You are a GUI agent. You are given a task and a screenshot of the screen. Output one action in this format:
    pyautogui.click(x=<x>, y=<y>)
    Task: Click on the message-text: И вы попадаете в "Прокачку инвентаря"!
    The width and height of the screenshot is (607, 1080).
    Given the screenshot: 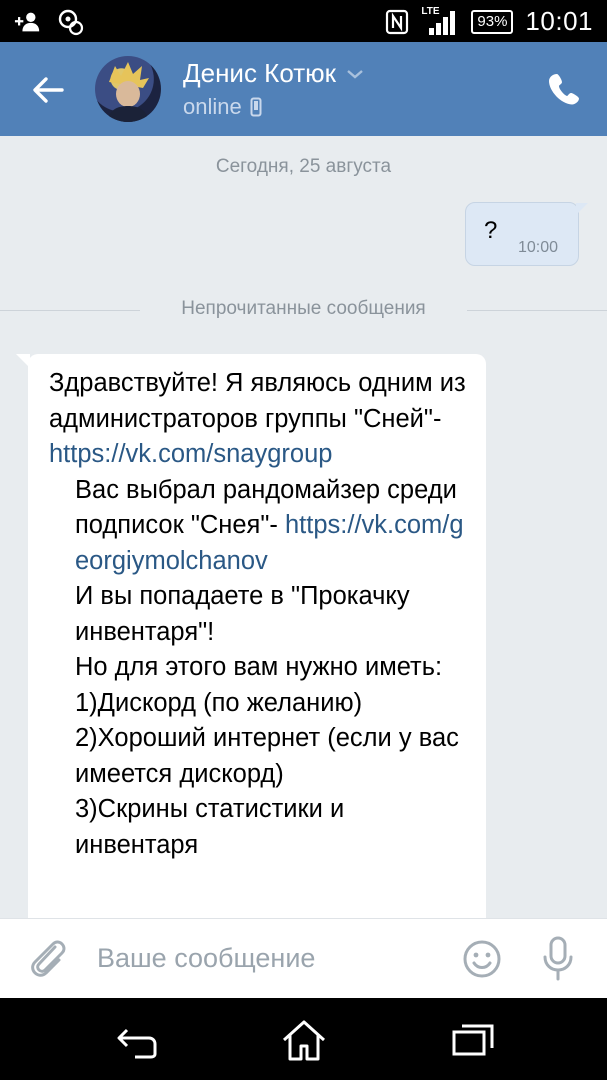 What is the action you would take?
    pyautogui.click(x=242, y=614)
    